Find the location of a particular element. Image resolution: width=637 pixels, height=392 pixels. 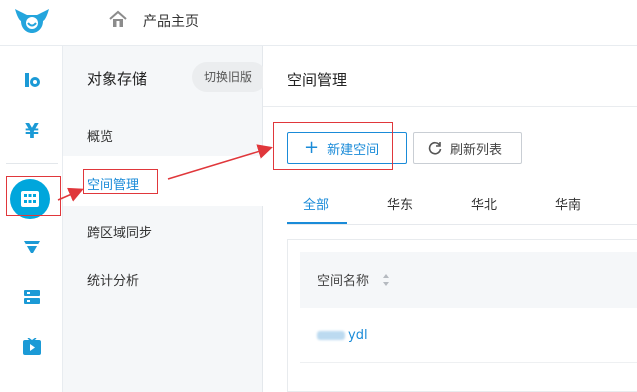

table-header: 空间名称 is located at coordinates (468, 280).